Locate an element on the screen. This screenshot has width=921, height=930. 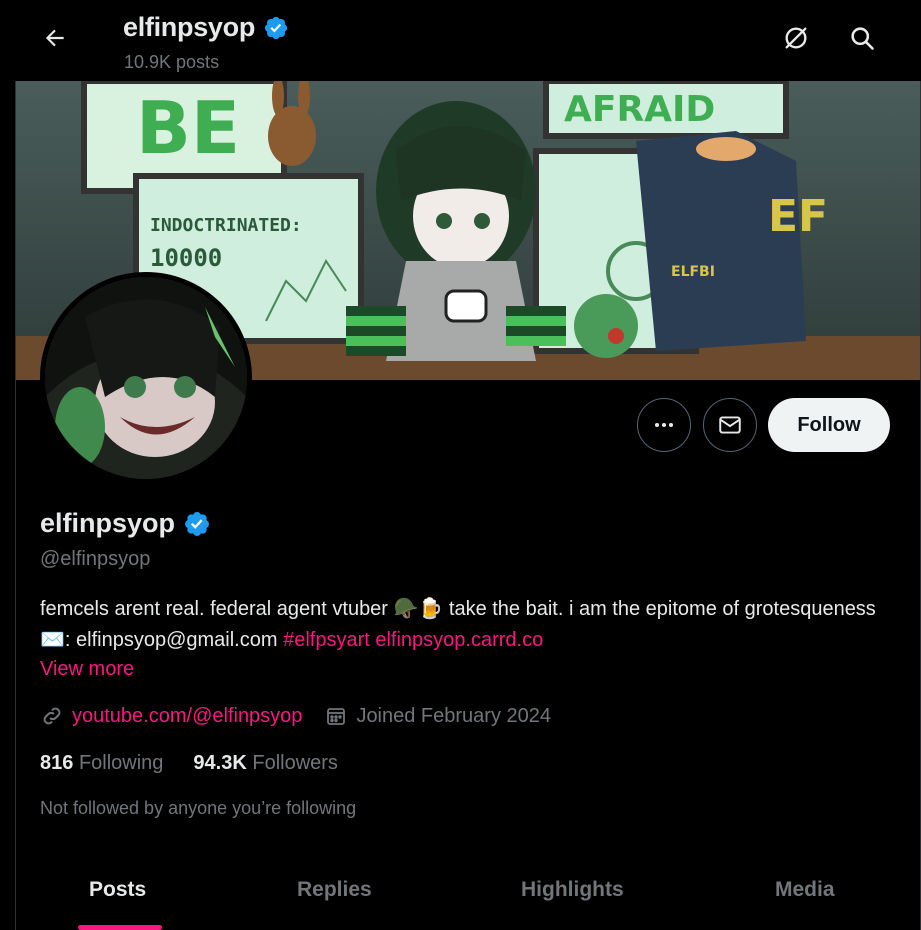
banner-text-be: BE is located at coordinates (188, 128).